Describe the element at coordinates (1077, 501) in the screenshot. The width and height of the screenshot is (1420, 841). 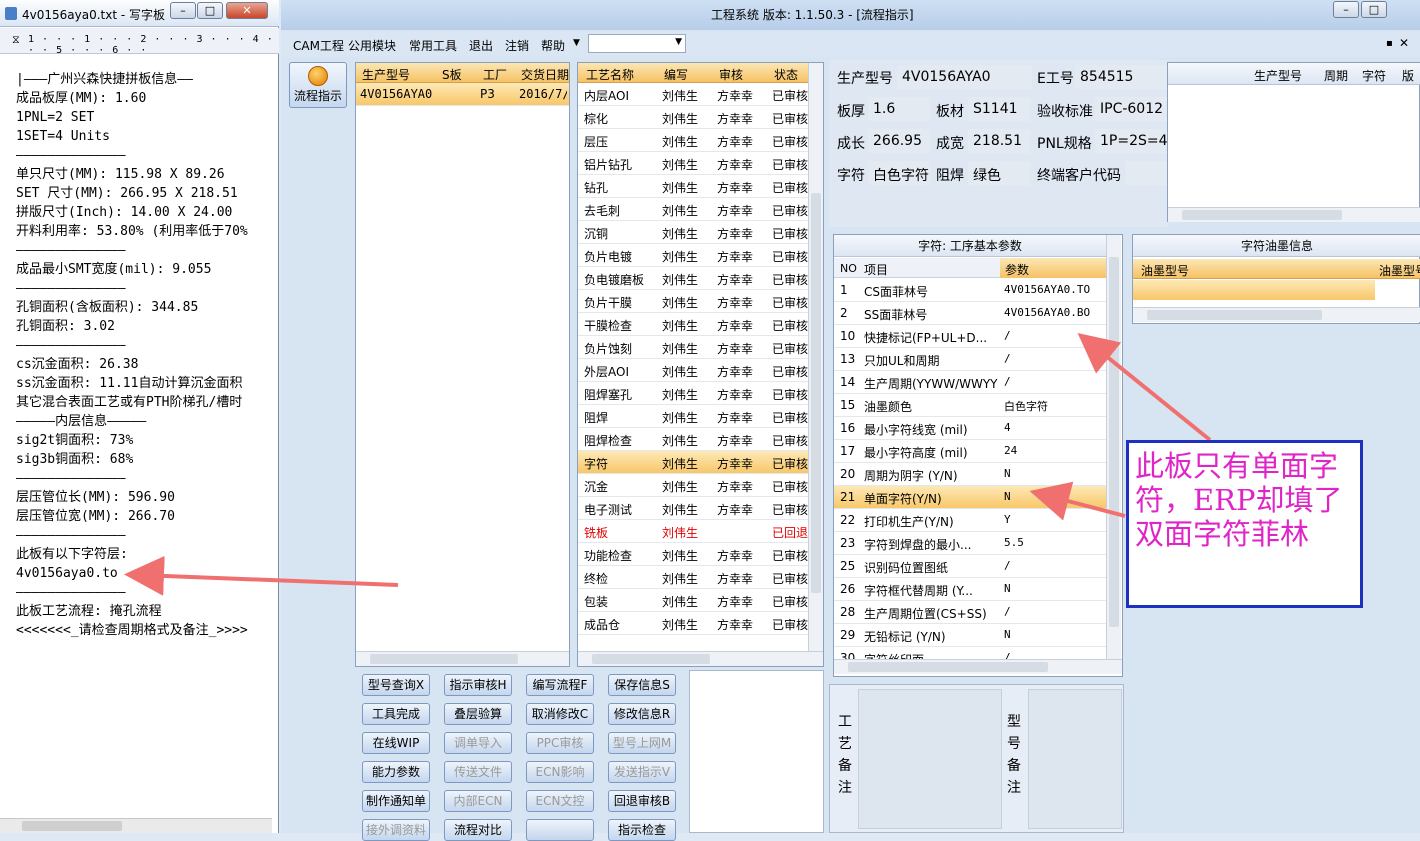
I see `arrow-to-single-side` at that location.